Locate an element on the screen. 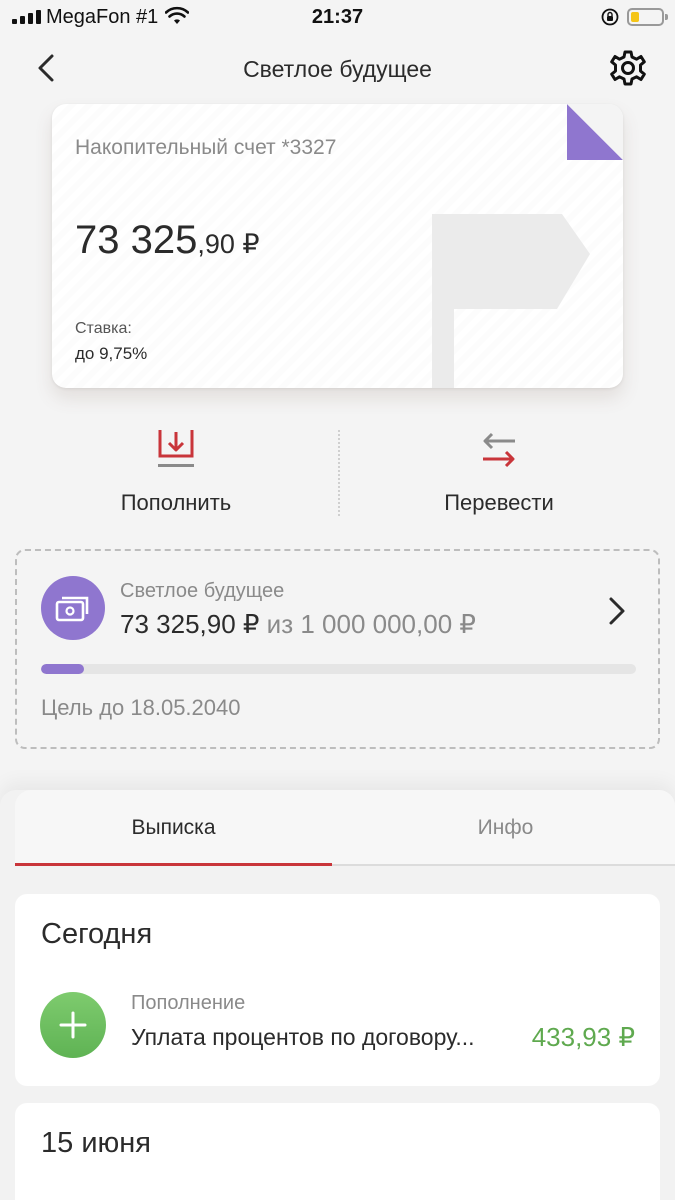 This screenshot has width=675, height=1200. transfer-label: Перевести is located at coordinates (499, 502).